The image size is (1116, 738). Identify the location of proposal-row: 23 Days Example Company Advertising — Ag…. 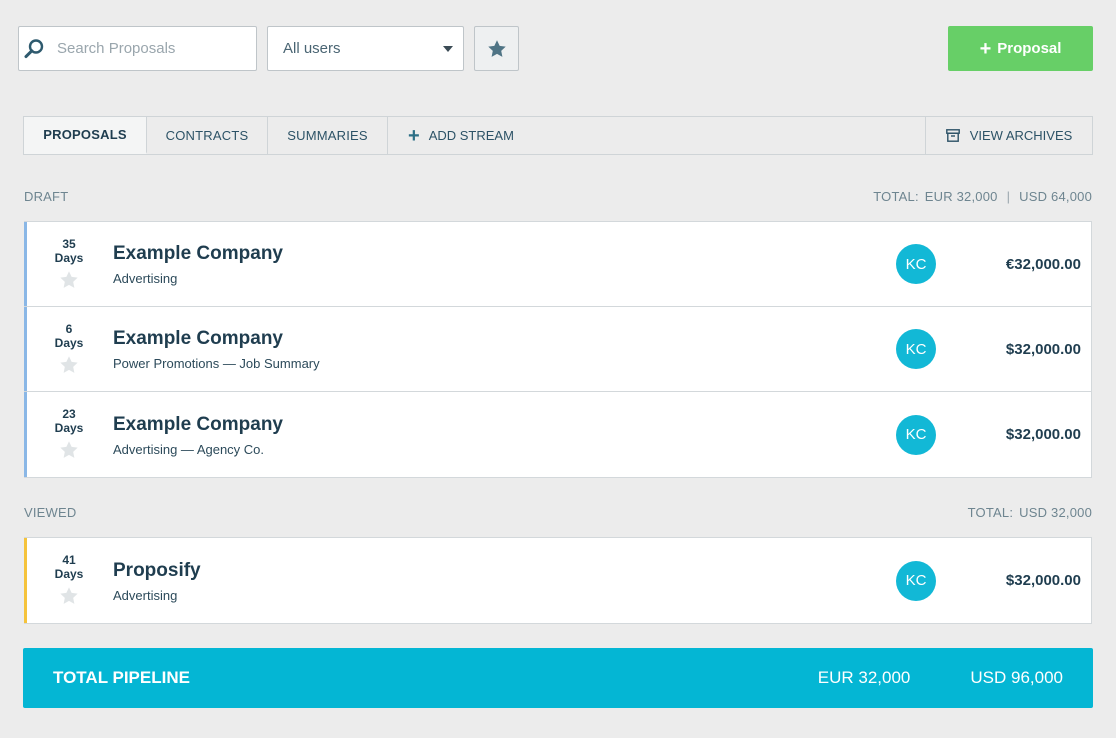
(557, 434).